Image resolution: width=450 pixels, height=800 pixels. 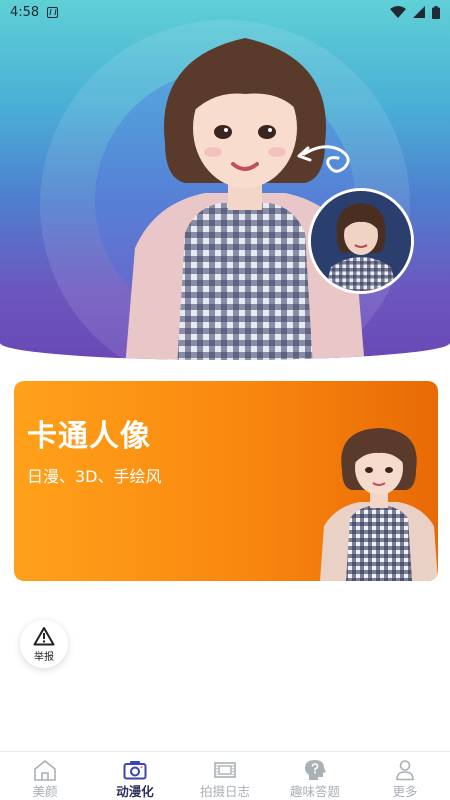 What do you see at coordinates (361, 241) in the screenshot?
I see `original-photo-thumbnail` at bounding box center [361, 241].